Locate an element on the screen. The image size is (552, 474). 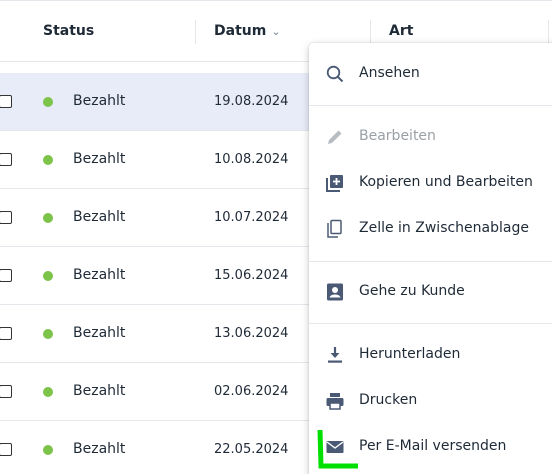
column-header-art: Art is located at coordinates (401, 31).